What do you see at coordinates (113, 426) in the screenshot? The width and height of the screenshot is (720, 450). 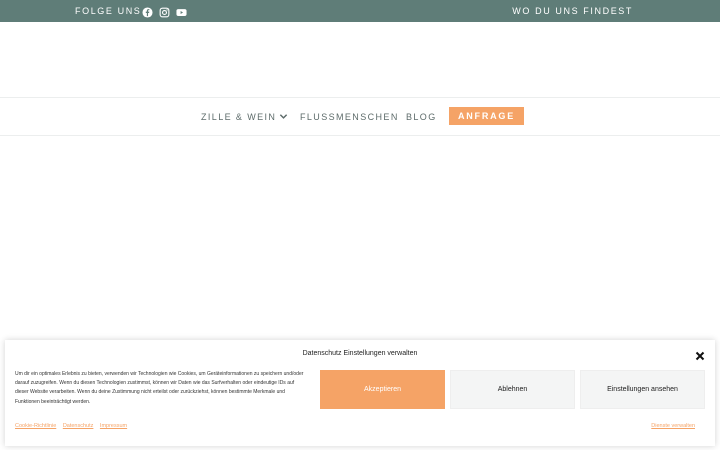 I see `imprint-link: Impressum` at bounding box center [113, 426].